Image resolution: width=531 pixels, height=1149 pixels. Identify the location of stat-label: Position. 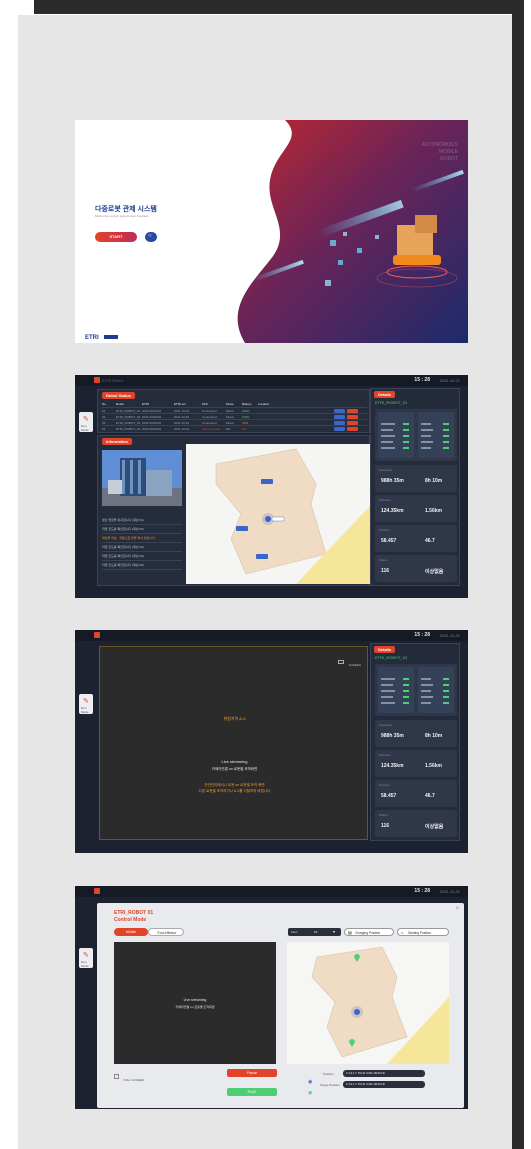
(384, 530).